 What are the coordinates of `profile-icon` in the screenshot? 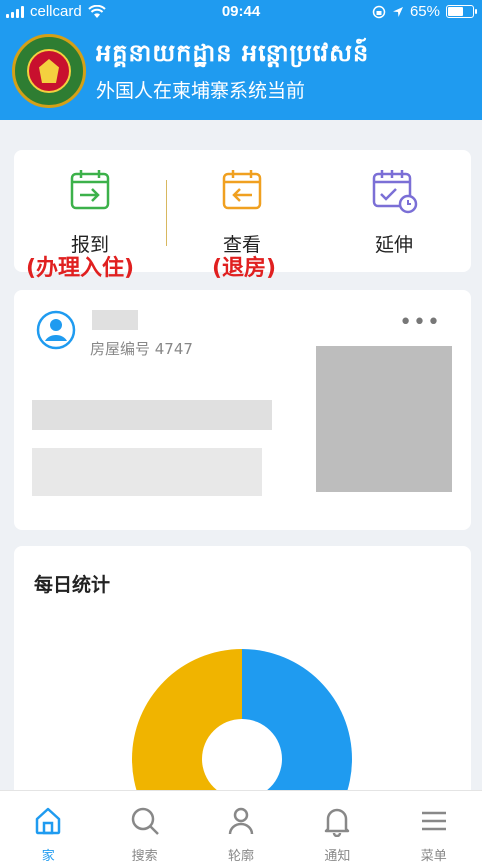 It's located at (241, 821).